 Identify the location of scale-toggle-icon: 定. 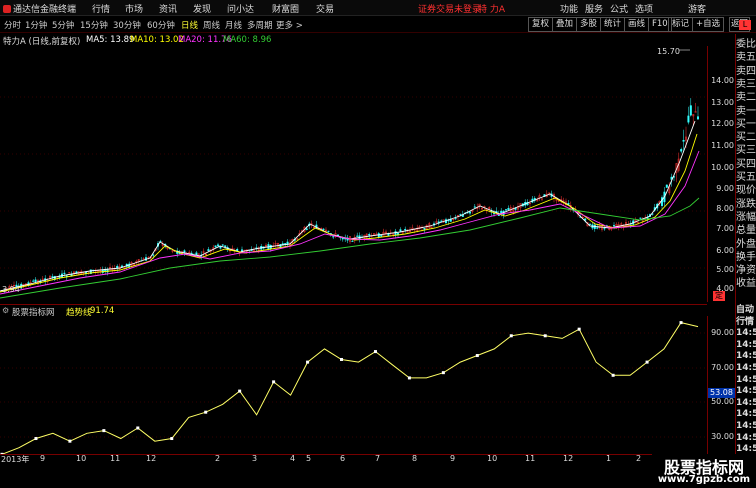
(719, 296).